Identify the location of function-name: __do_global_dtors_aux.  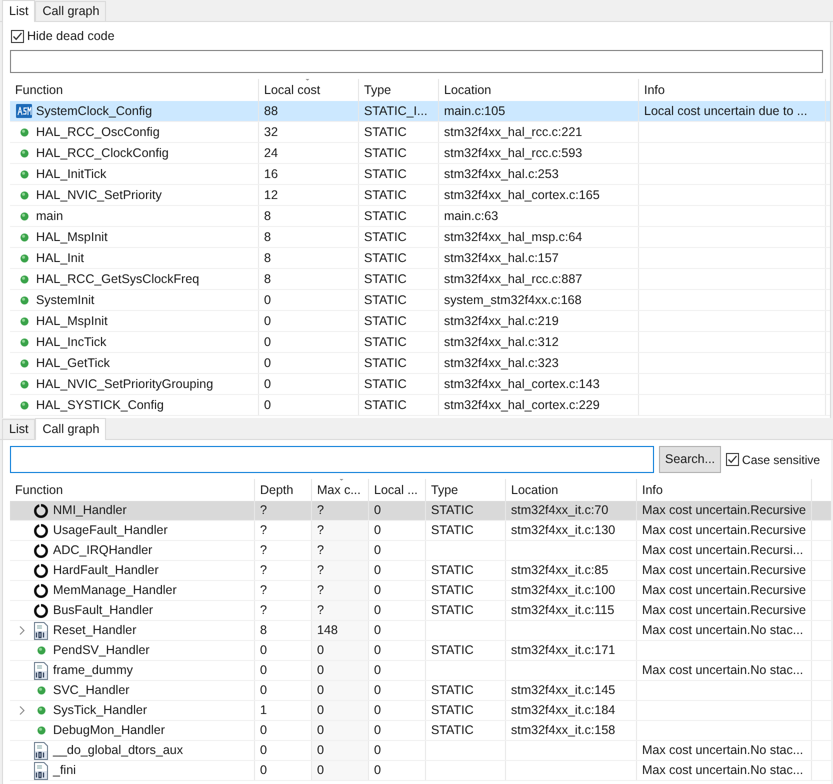
(118, 751).